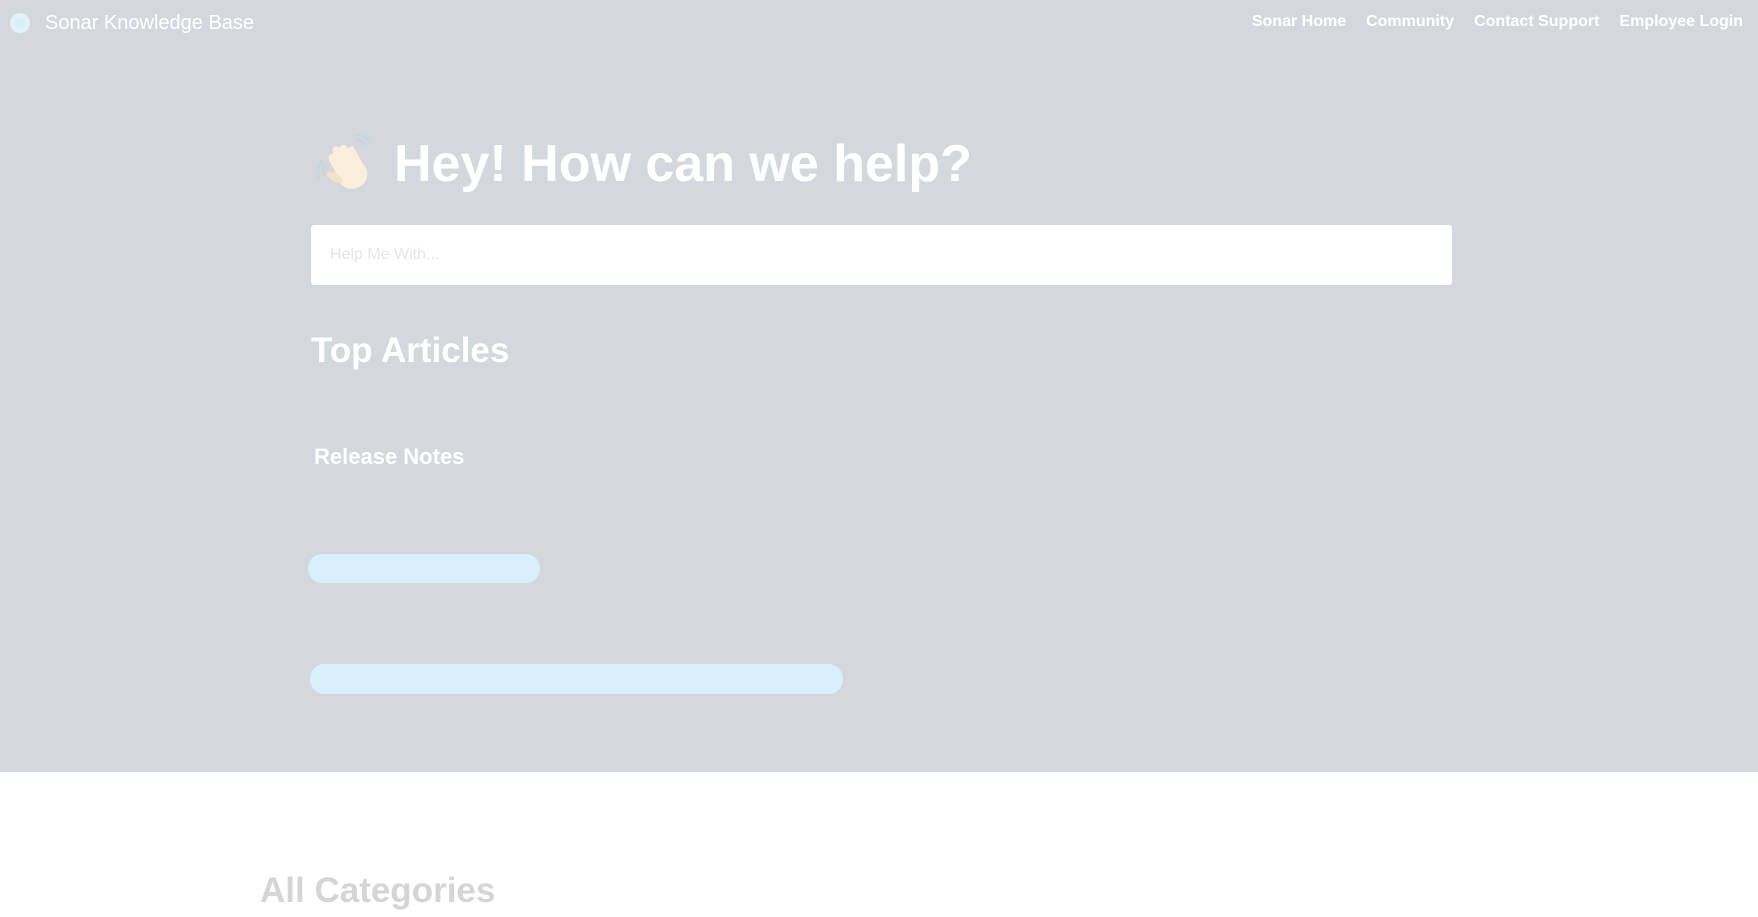  Describe the element at coordinates (410, 350) in the screenshot. I see `top-articles-title: Top Articles` at that location.